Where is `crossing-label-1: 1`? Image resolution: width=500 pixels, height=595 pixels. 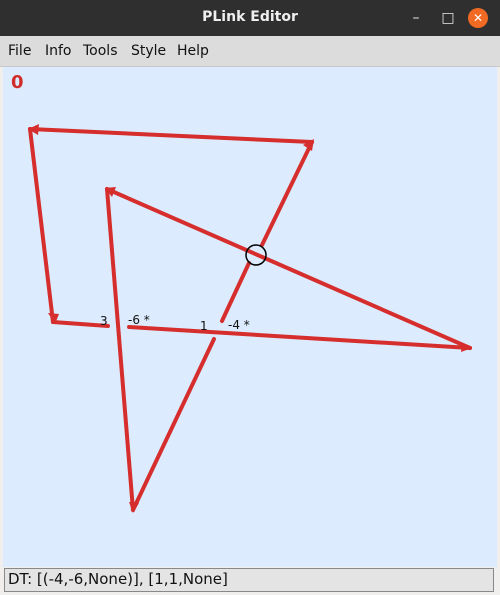
crossing-label-1: 1 is located at coordinates (204, 326).